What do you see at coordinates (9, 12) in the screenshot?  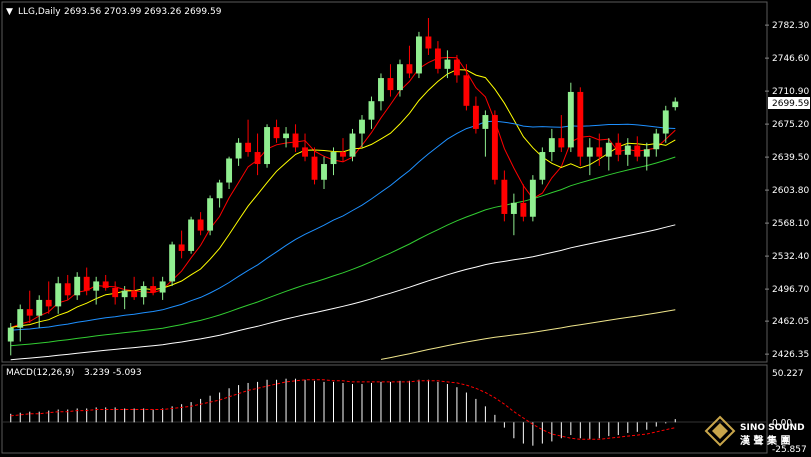 I see `dropdown-triangle-icon: ▼` at bounding box center [9, 12].